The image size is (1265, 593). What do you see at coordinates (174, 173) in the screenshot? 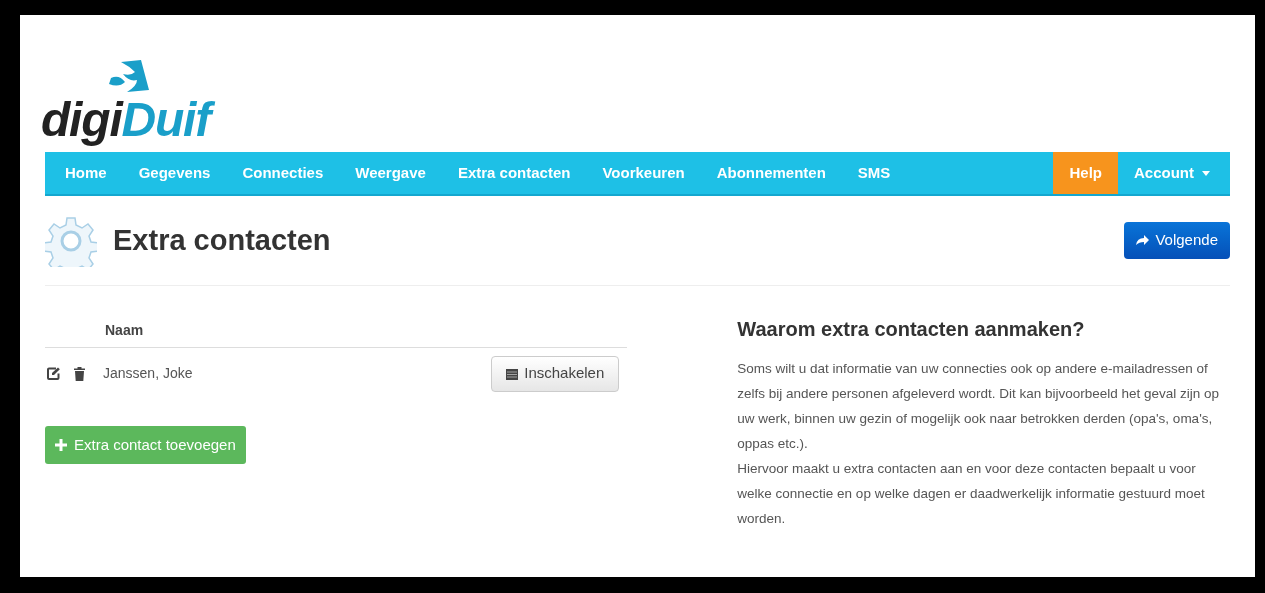
I see `nav-link: Gegevens` at bounding box center [174, 173].